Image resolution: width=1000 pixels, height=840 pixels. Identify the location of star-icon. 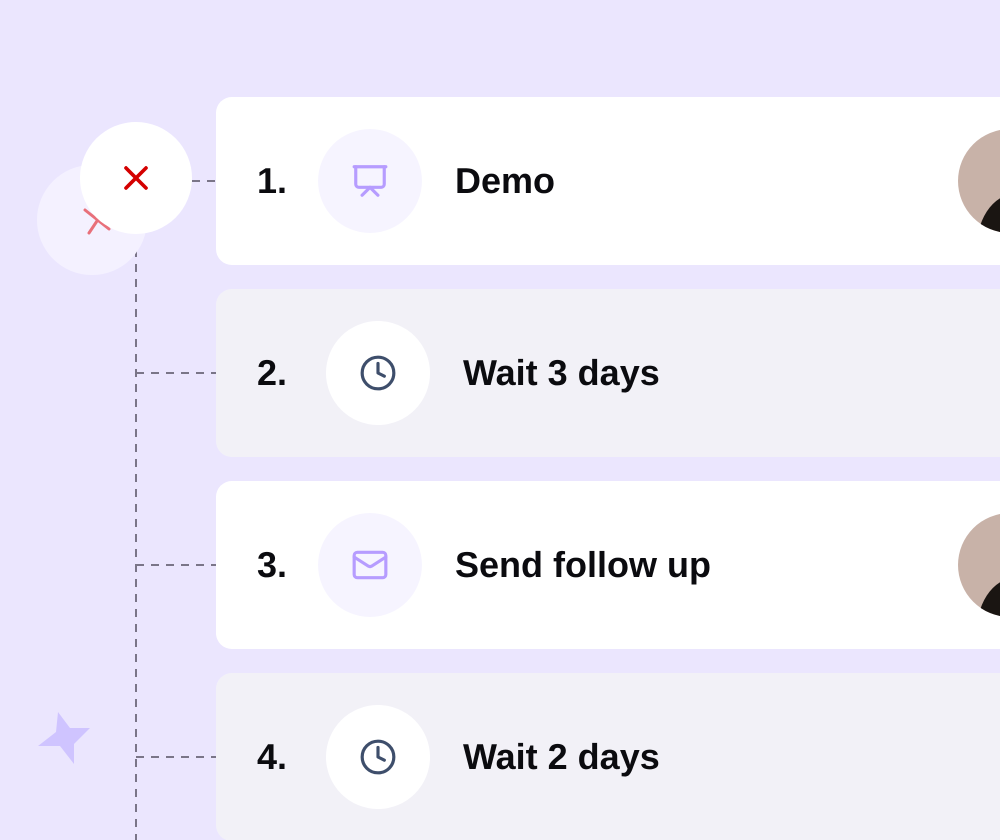
(64, 738).